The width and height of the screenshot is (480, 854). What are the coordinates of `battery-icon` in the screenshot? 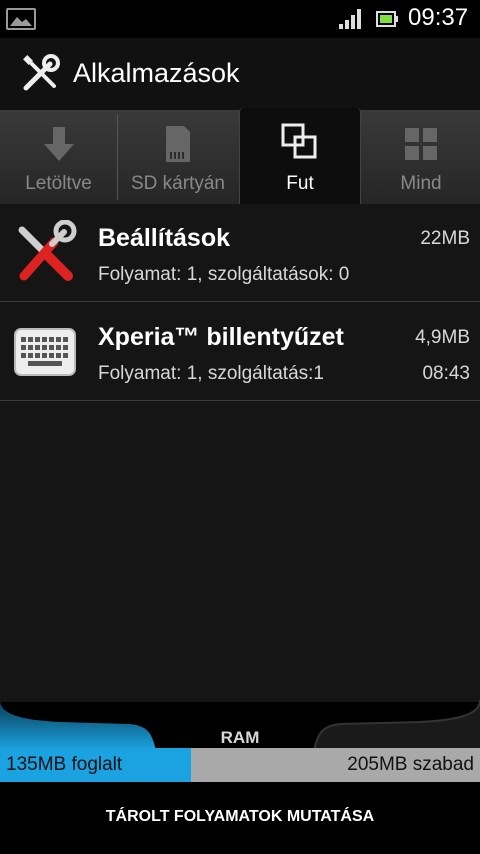 It's located at (387, 19).